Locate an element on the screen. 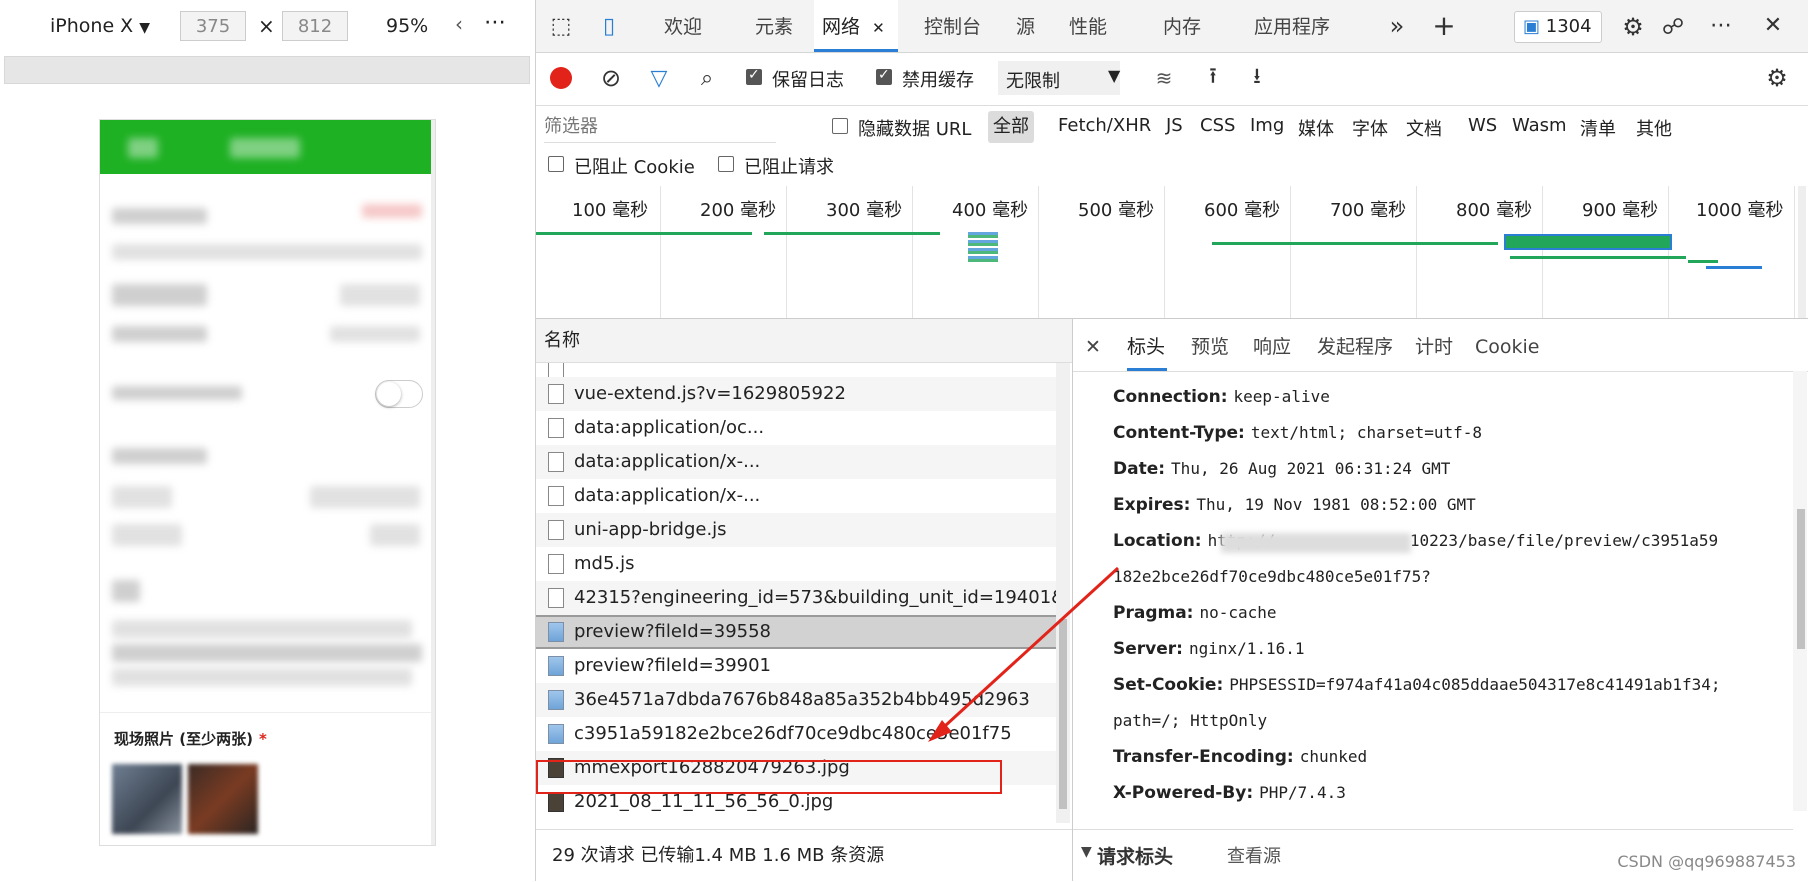 This screenshot has width=1808, height=882. inspect-element-icon: ⬚ is located at coordinates (561, 26).